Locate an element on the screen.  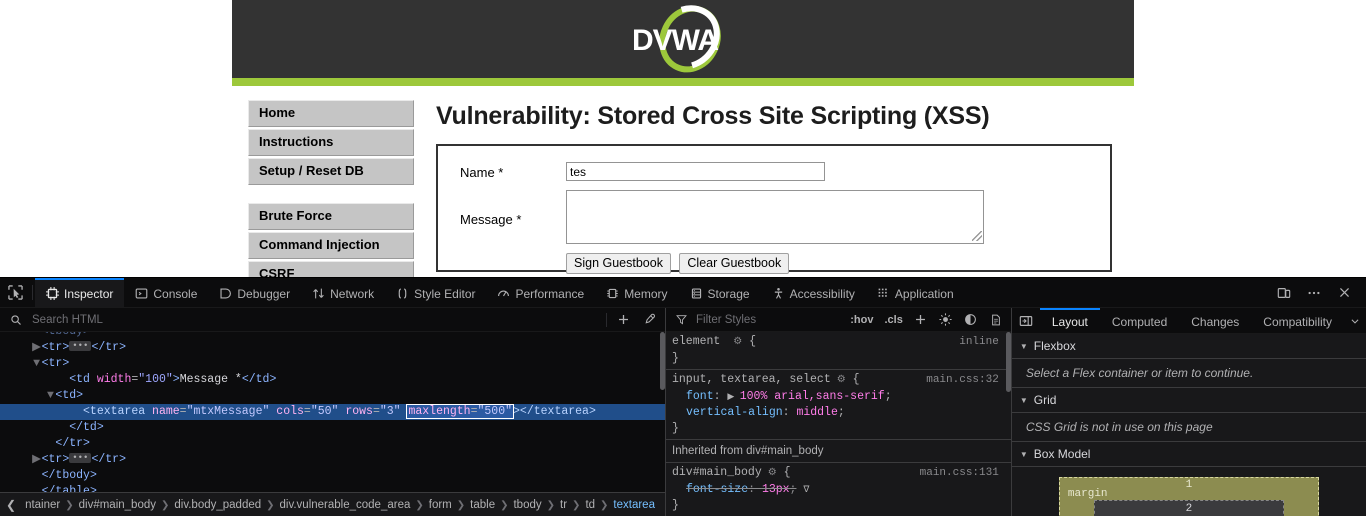
markup-row: </tr> is located at coordinates (332, 444).